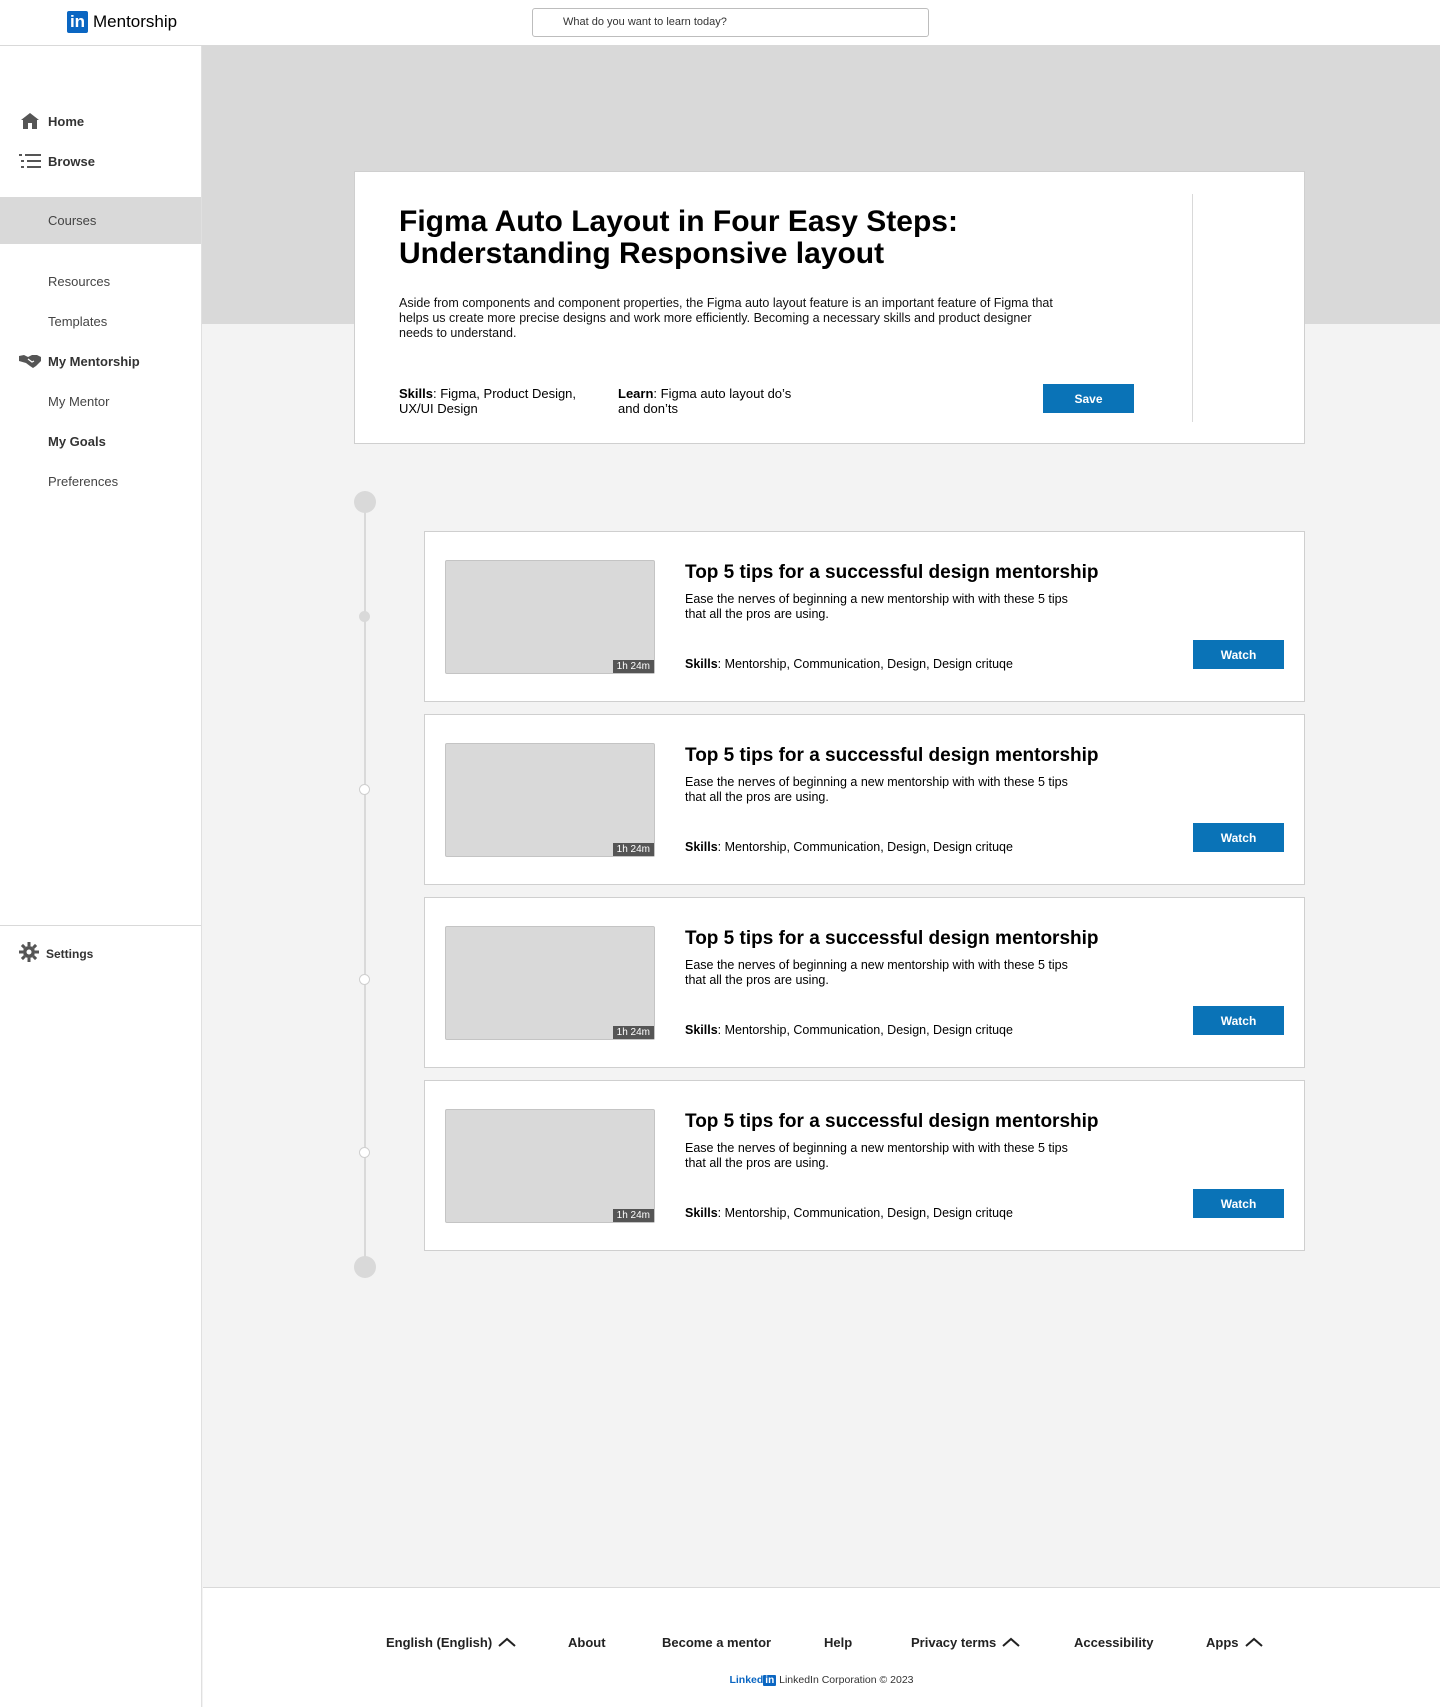 The width and height of the screenshot is (1440, 1707). I want to click on footer-link-help: Help, so click(838, 1642).